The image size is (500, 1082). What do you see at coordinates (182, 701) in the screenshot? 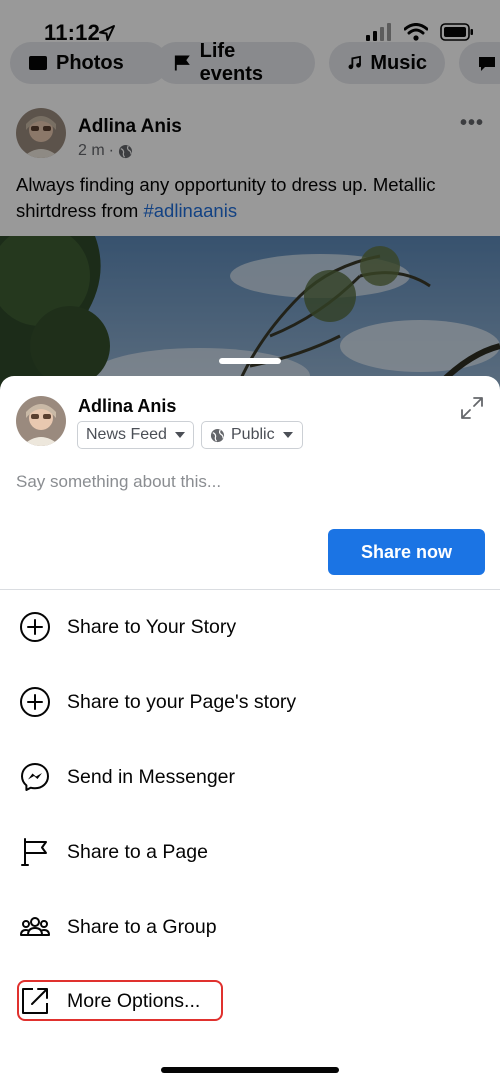
I see `option-label: Share to your Page's story` at bounding box center [182, 701].